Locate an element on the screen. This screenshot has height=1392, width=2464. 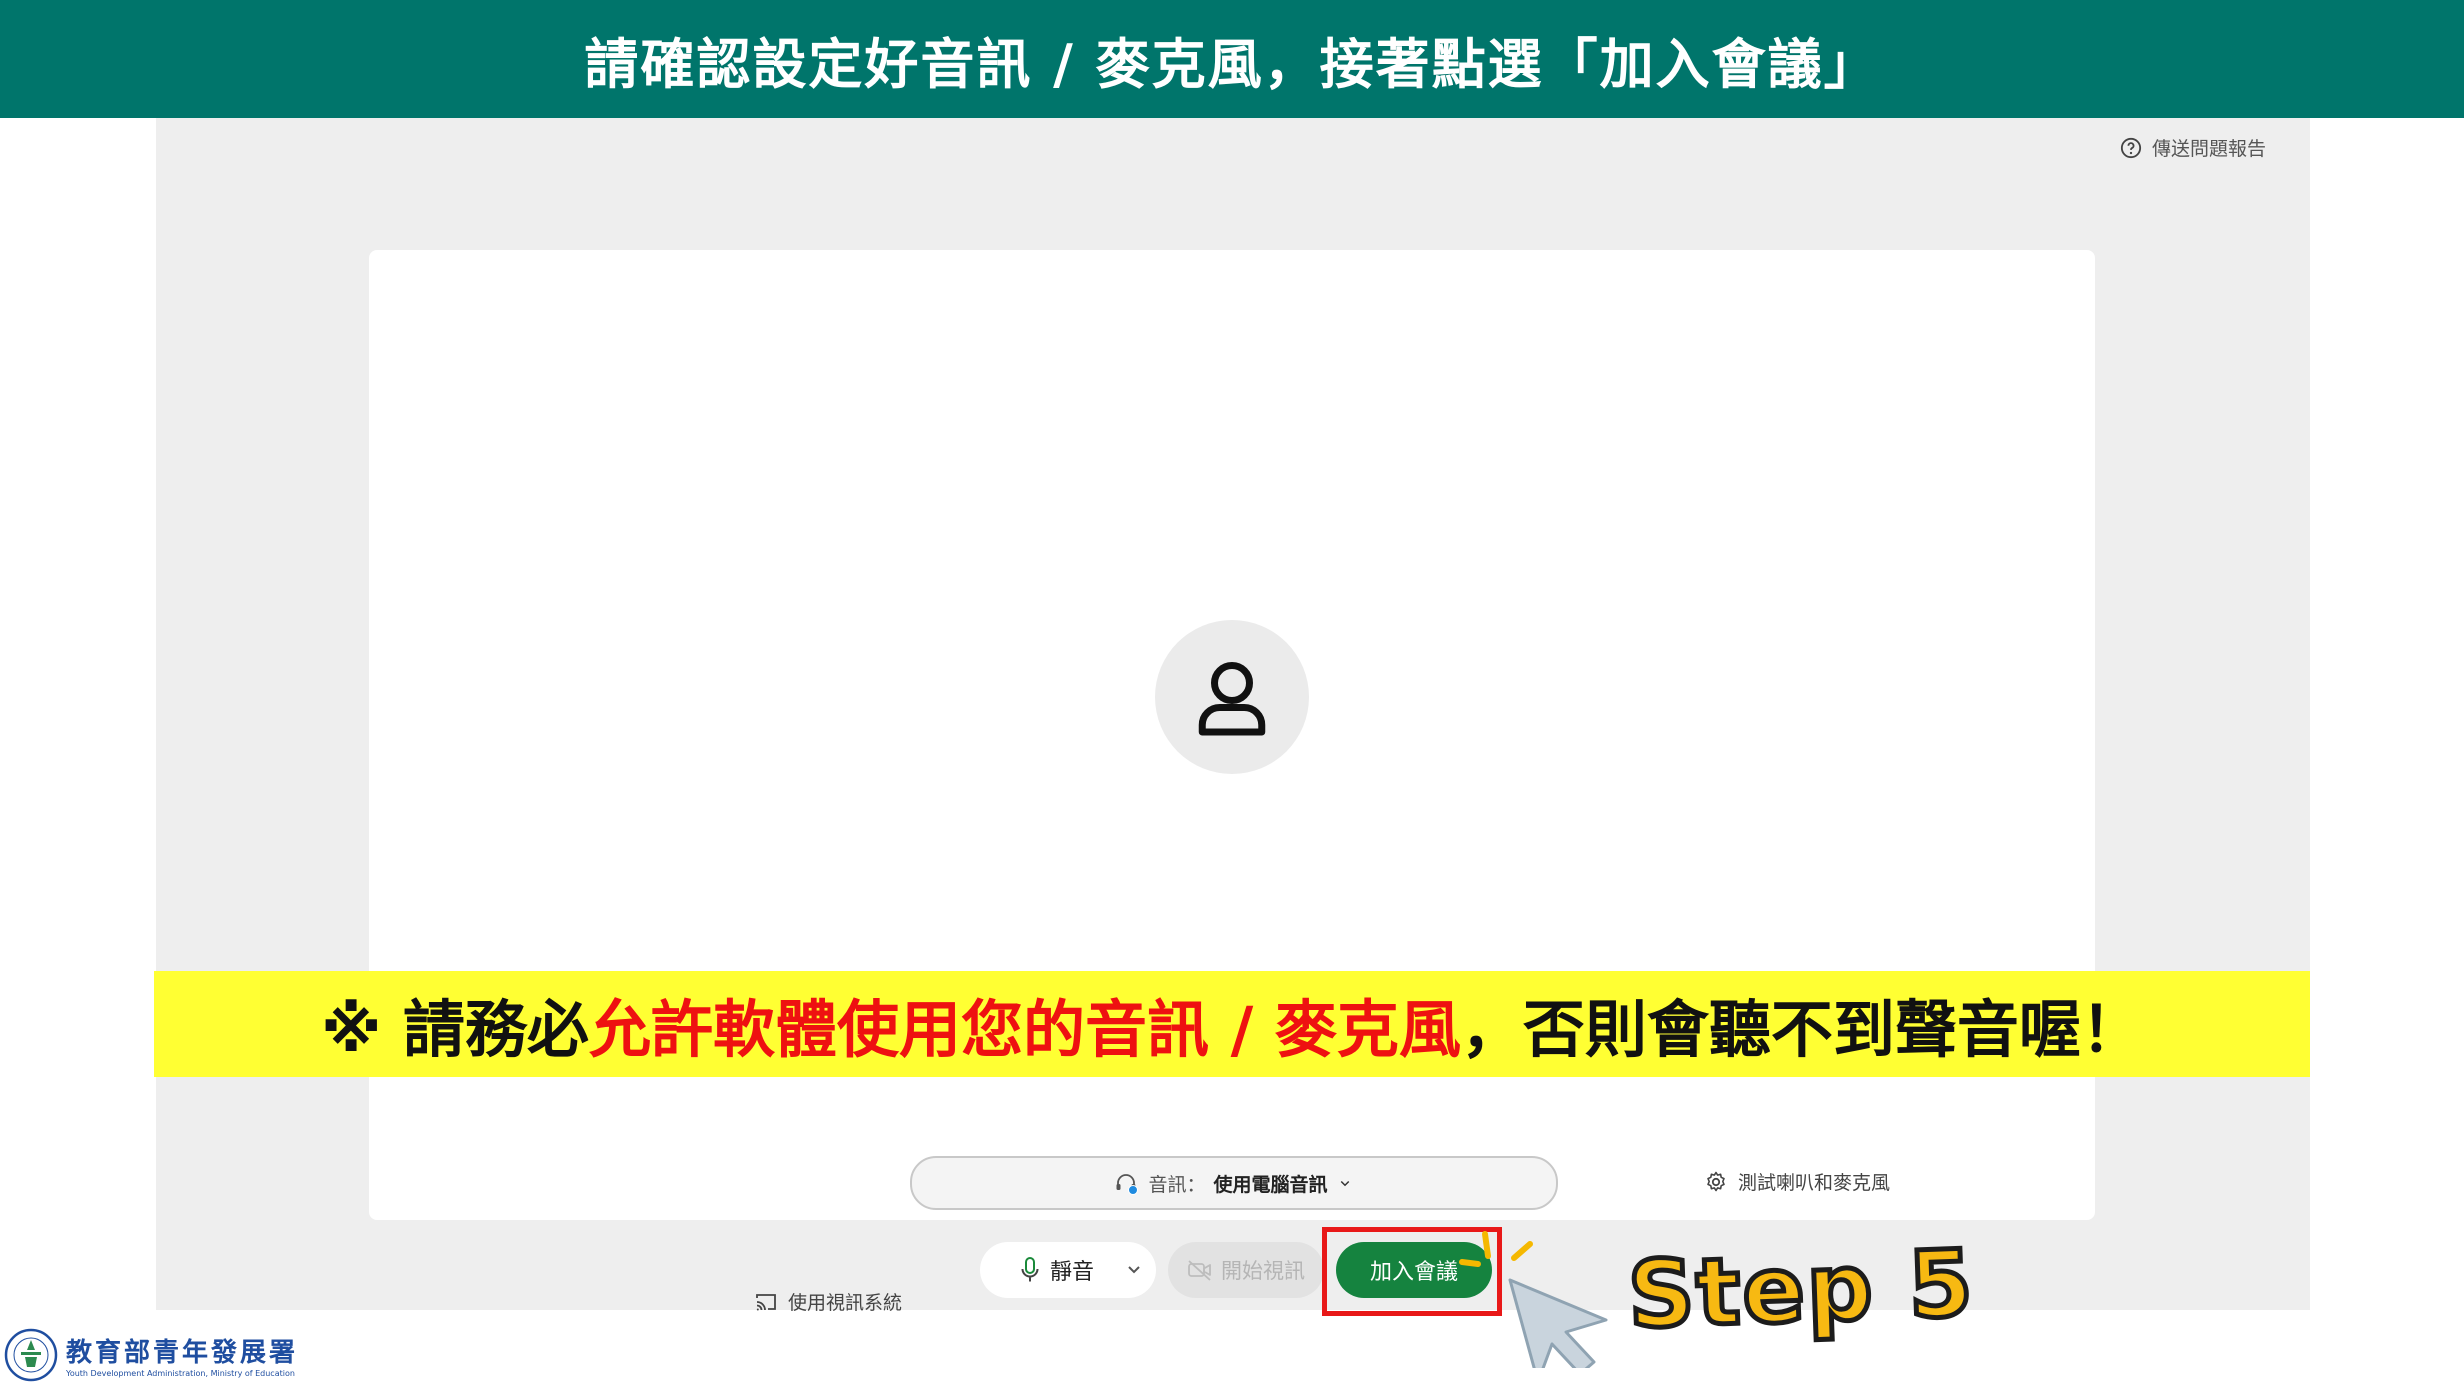
video-camera-icon is located at coordinates (1199, 1270).